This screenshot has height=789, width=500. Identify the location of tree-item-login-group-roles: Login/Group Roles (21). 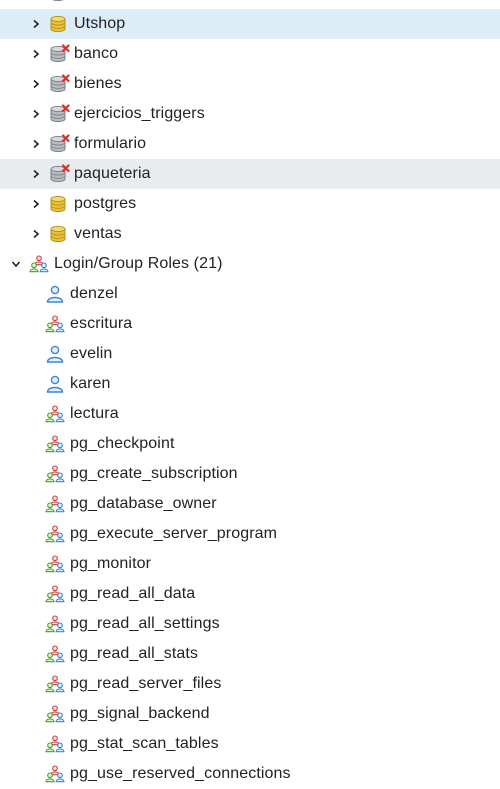
(250, 264).